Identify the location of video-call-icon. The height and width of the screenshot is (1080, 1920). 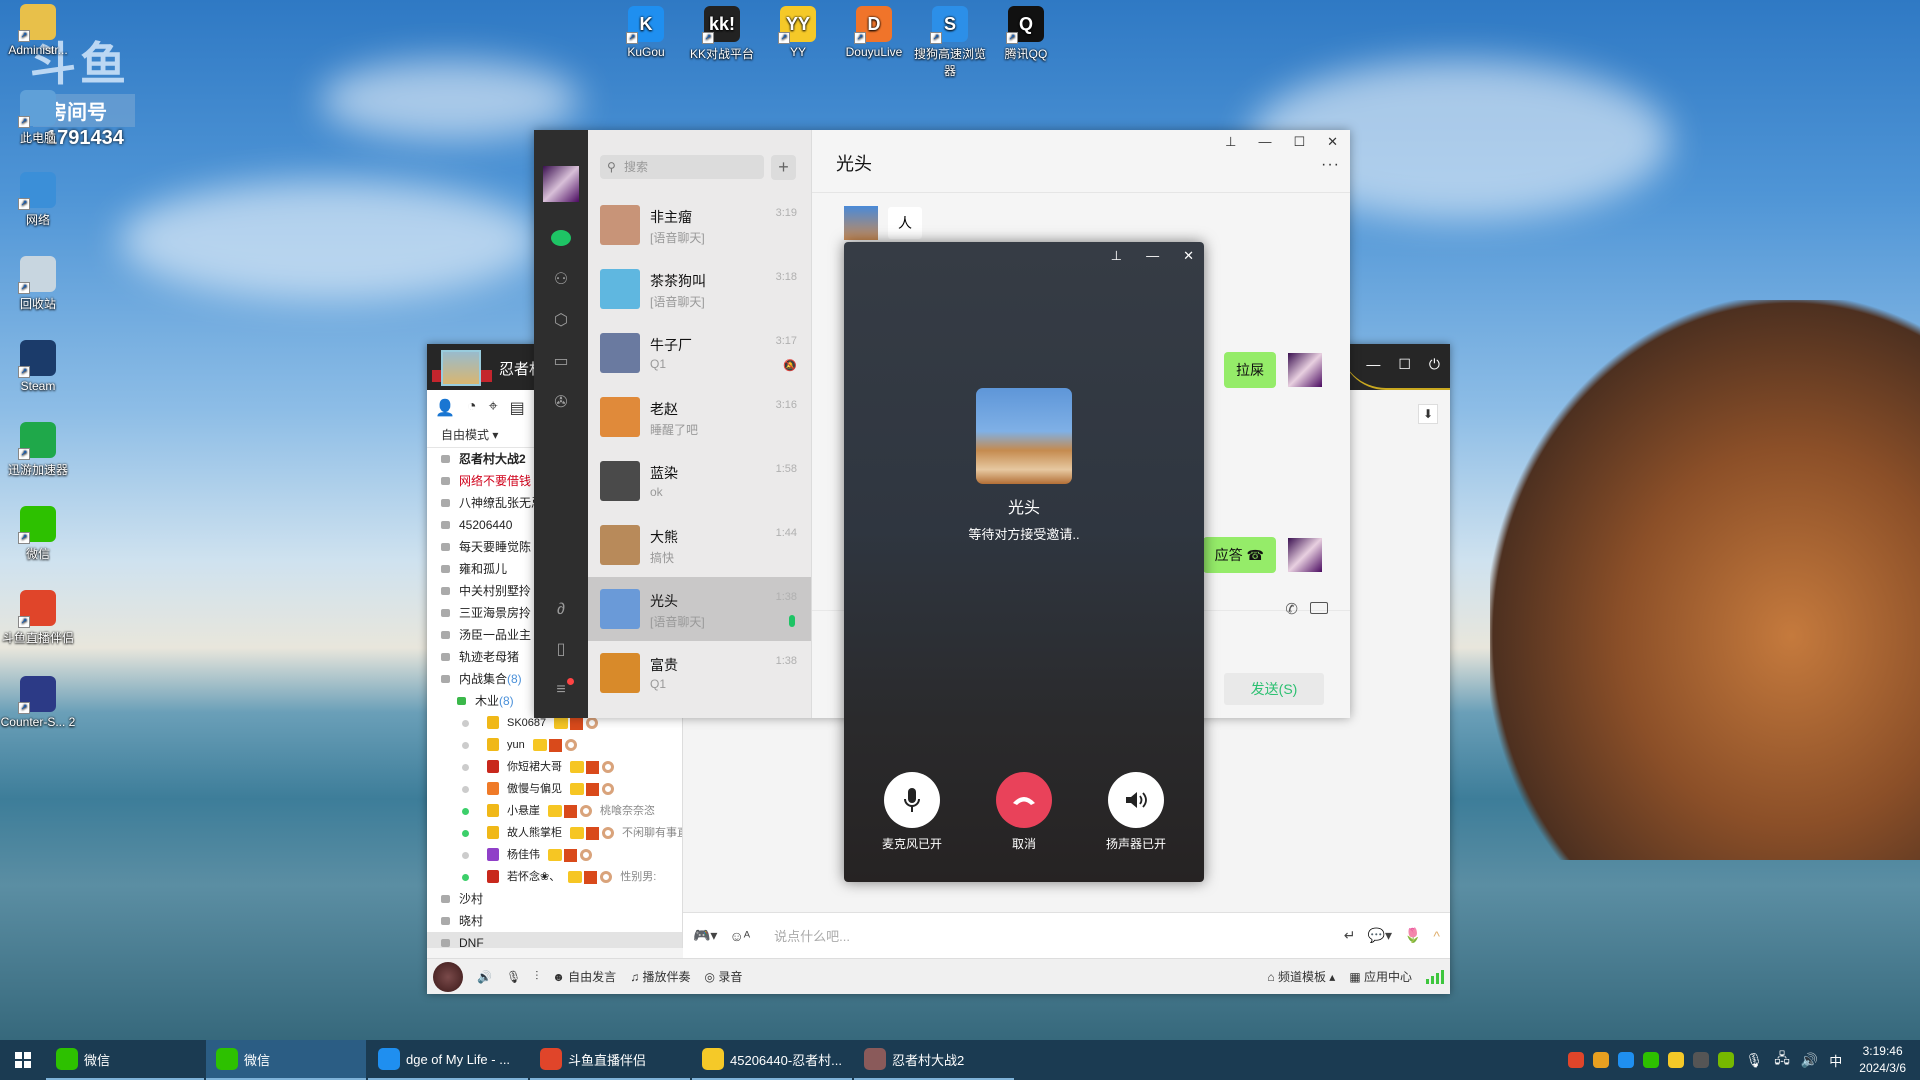
(1319, 608).